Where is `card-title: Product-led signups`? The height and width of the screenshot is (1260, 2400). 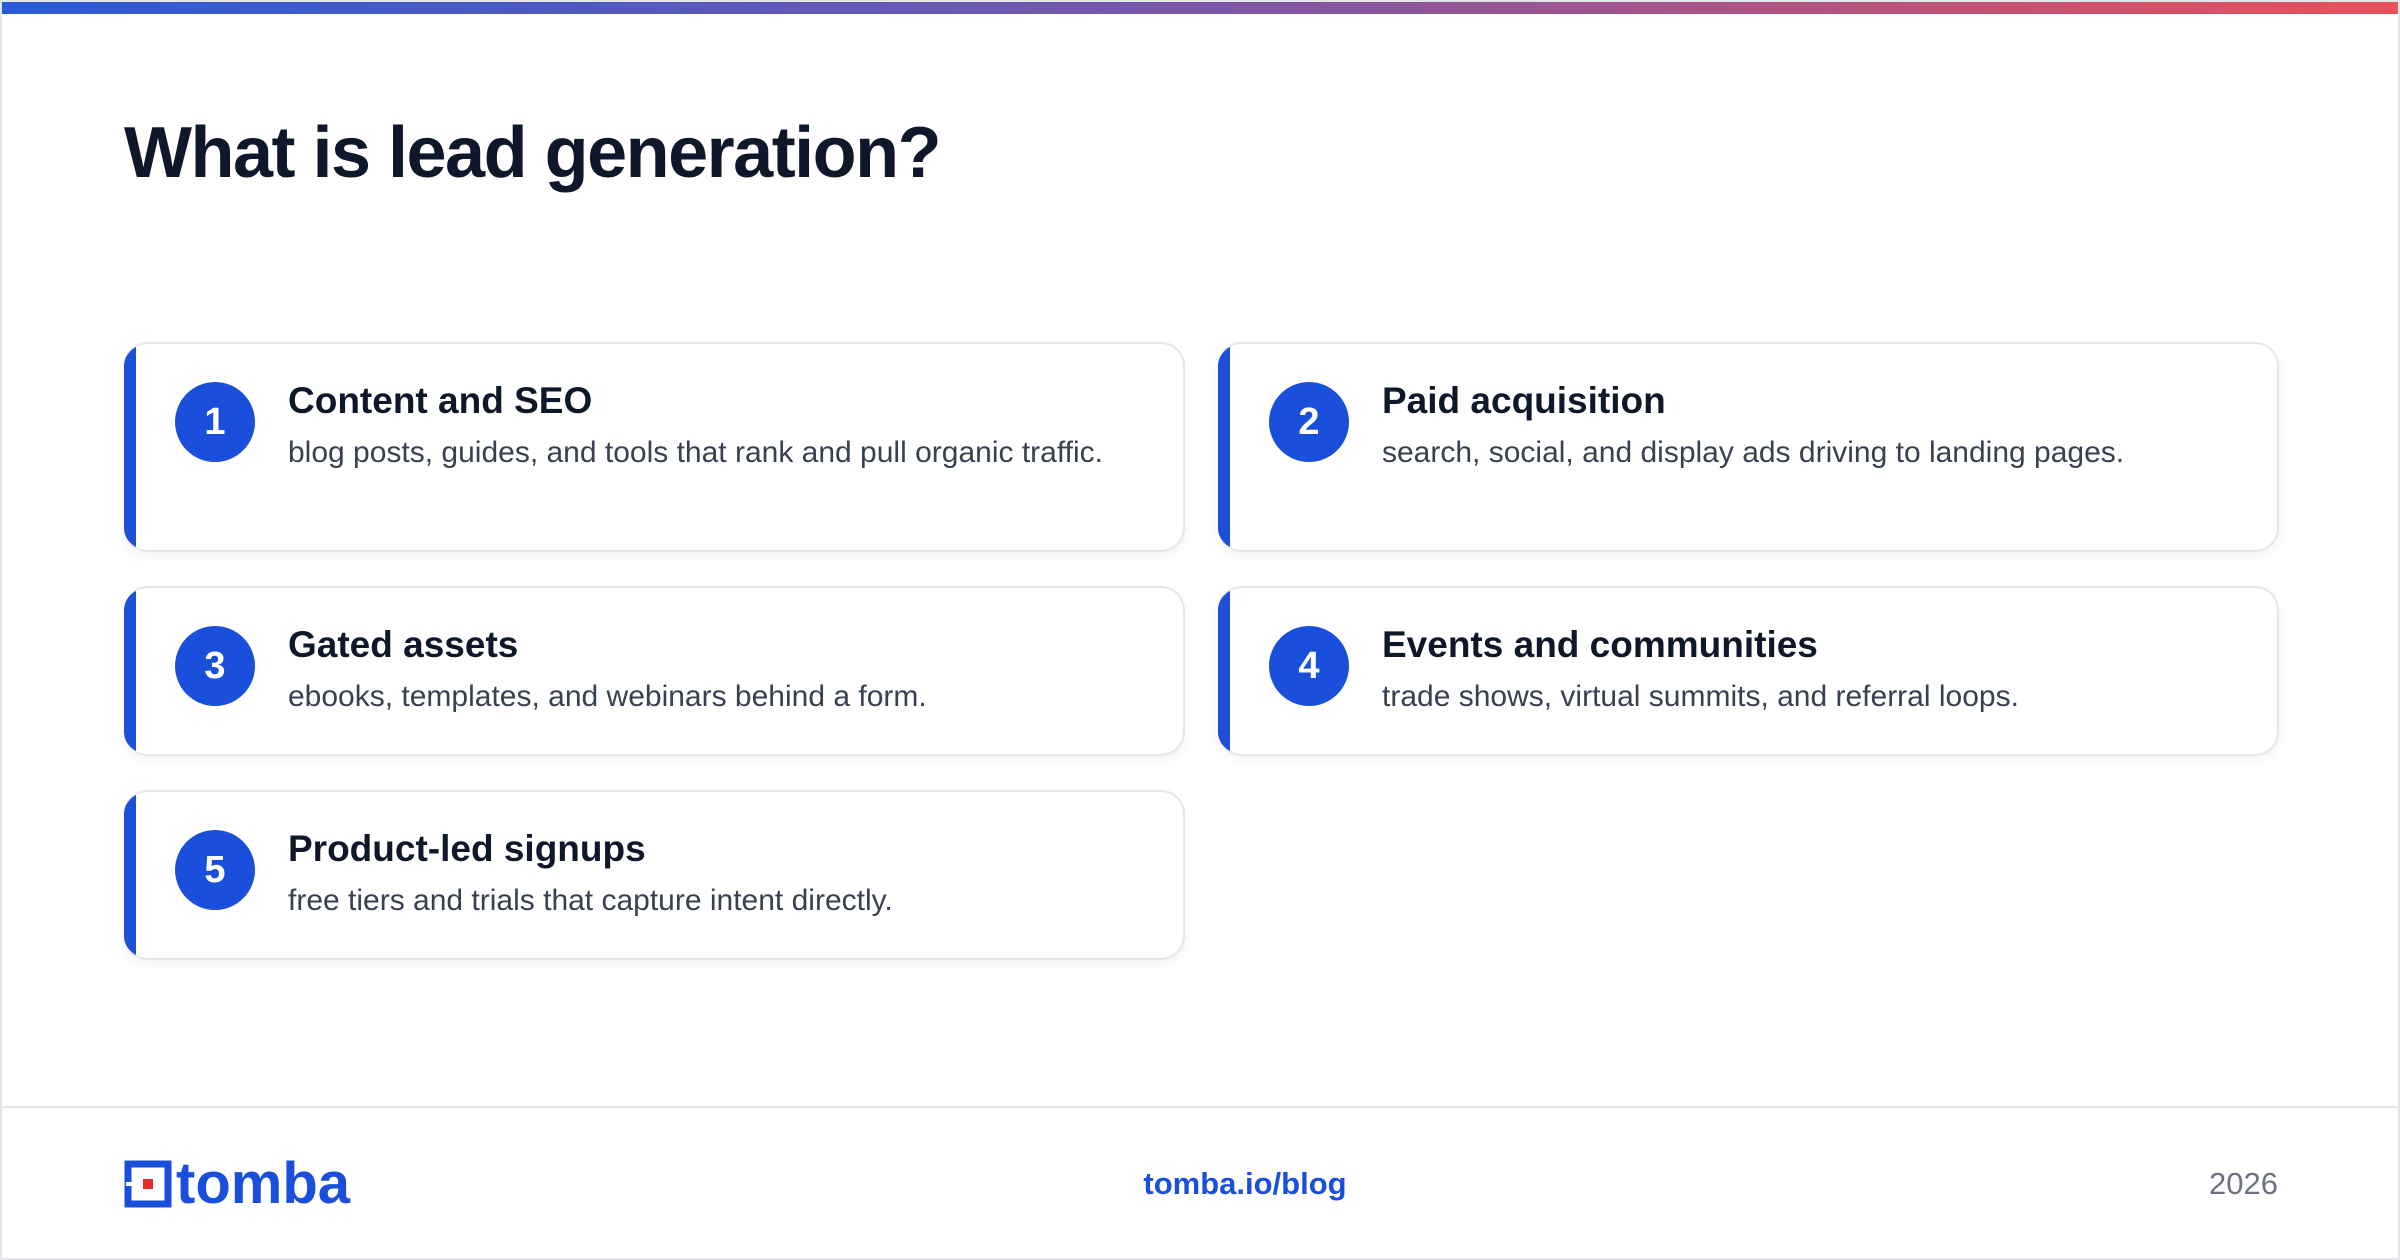 card-title: Product-led signups is located at coordinates (467, 848).